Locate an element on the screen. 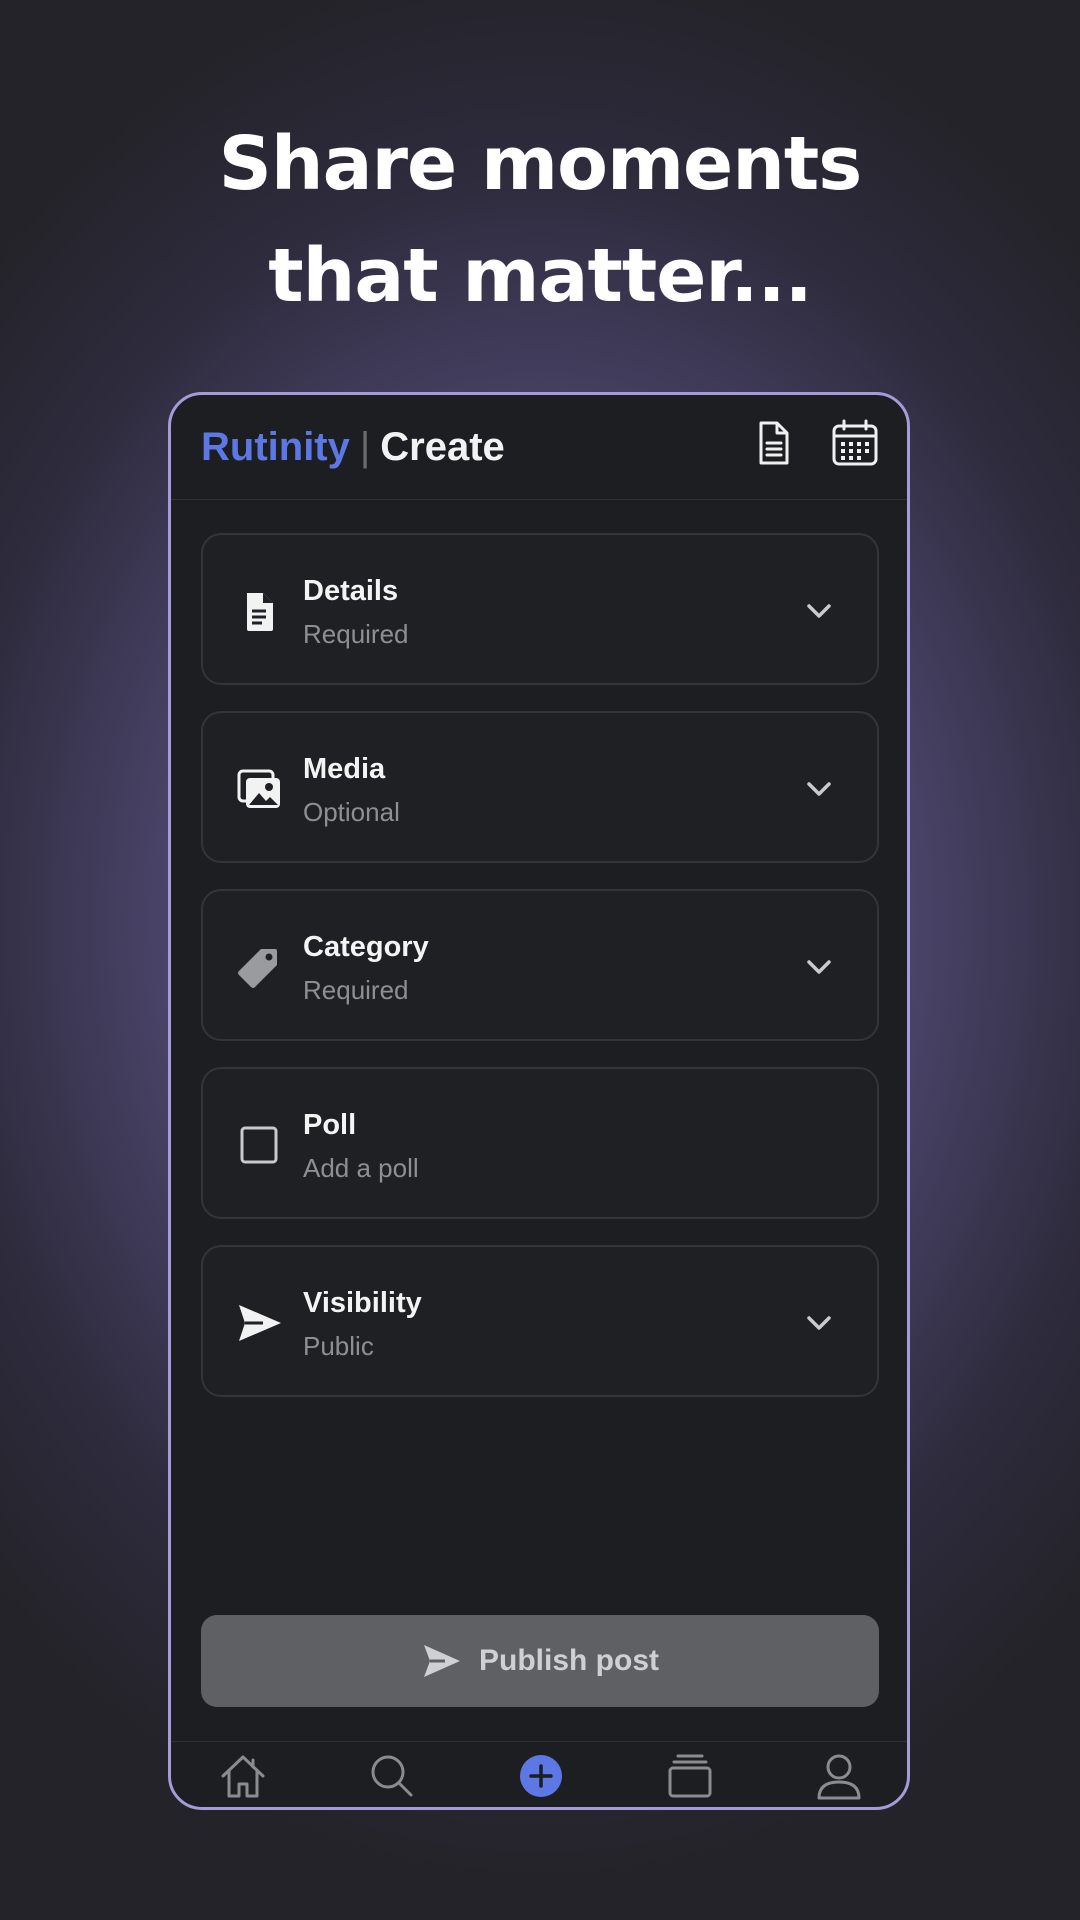 This screenshot has width=1080, height=1920. nav-home is located at coordinates (243, 1776).